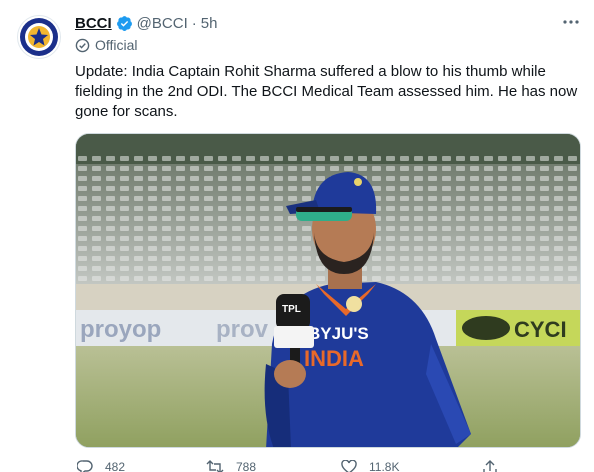  Describe the element at coordinates (246, 466) in the screenshot. I see `retweet-count: 788` at that location.